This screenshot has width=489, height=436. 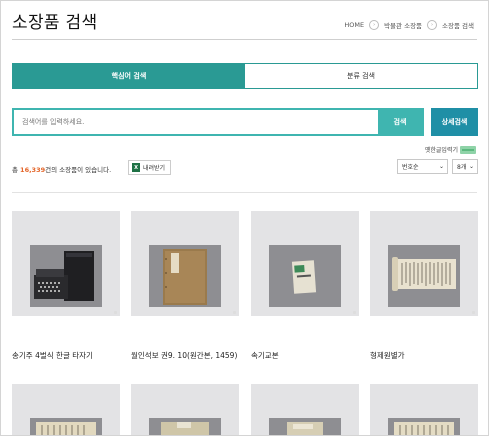 I want to click on search-tabs: 핵심어 검색 분류 검색, so click(x=245, y=76).